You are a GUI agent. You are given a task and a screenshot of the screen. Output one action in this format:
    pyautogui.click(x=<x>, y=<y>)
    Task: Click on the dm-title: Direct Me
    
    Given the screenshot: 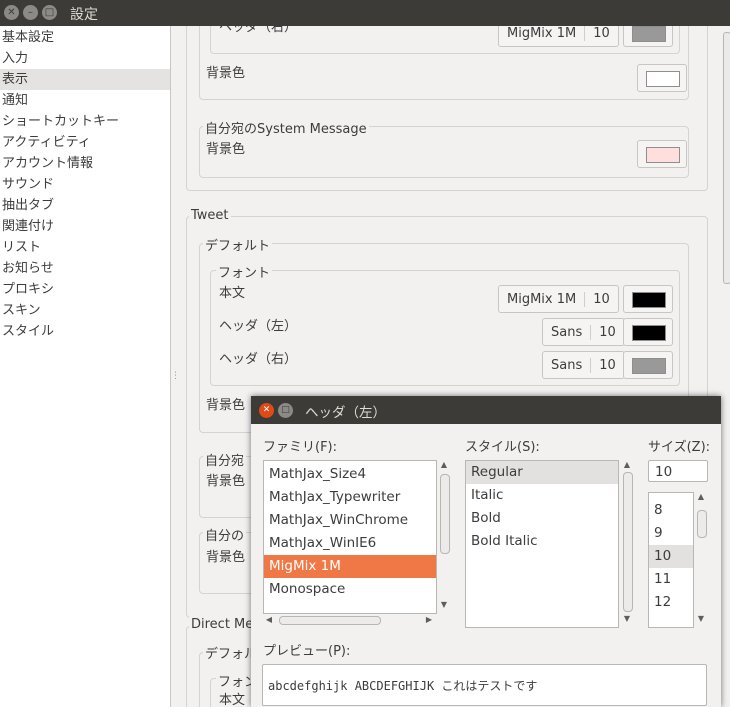 What is the action you would take?
    pyautogui.click(x=222, y=624)
    